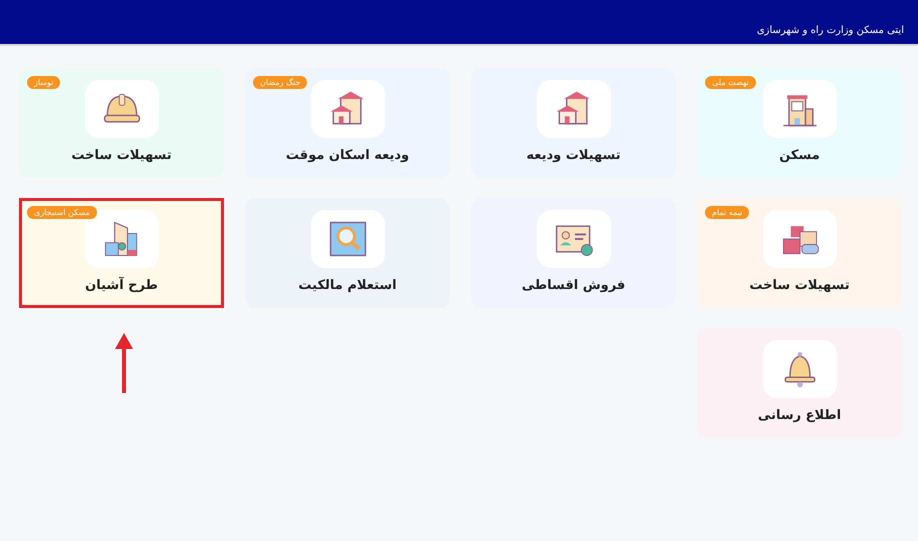 The image size is (918, 541). Describe the element at coordinates (280, 82) in the screenshot. I see `tag-badge: جنگ رمضان` at that location.